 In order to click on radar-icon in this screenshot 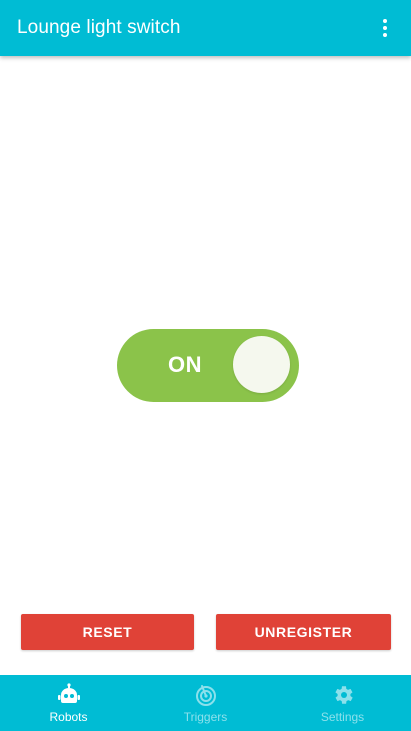, I will do `click(205, 695)`.